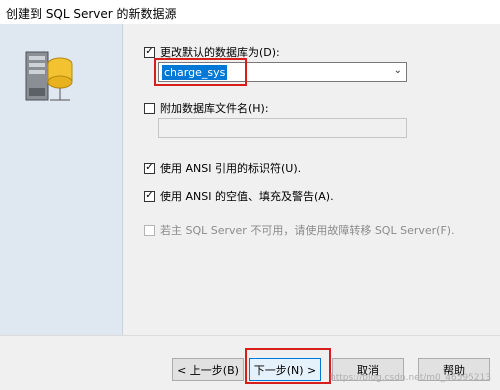 The image size is (500, 390). I want to click on ansi-quoted-identifiers-option: 使用 ANSI 引用的标识符(U)., so click(222, 168).